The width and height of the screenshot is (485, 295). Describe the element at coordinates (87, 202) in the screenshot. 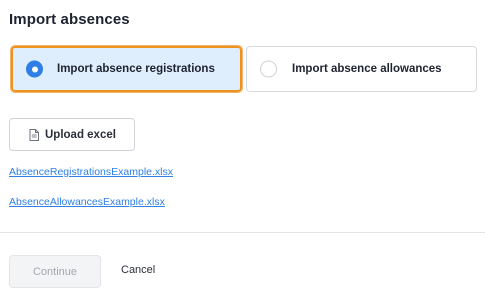

I see `absence-allowances-example-link: AbsenceAllowancesExample.xlsx` at that location.